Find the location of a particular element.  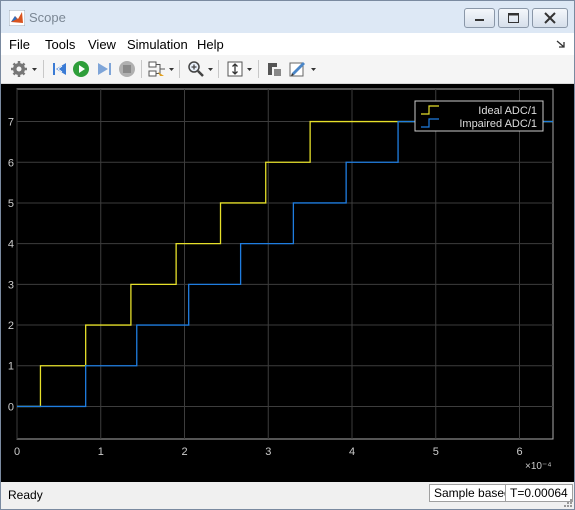

autoscale-icon is located at coordinates (235, 69).